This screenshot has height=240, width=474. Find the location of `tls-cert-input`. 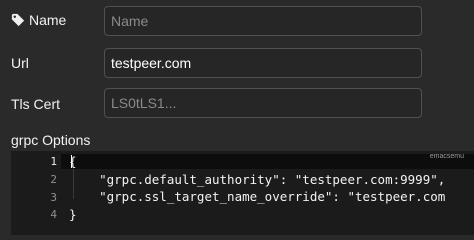

tls-cert-input is located at coordinates (263, 103).